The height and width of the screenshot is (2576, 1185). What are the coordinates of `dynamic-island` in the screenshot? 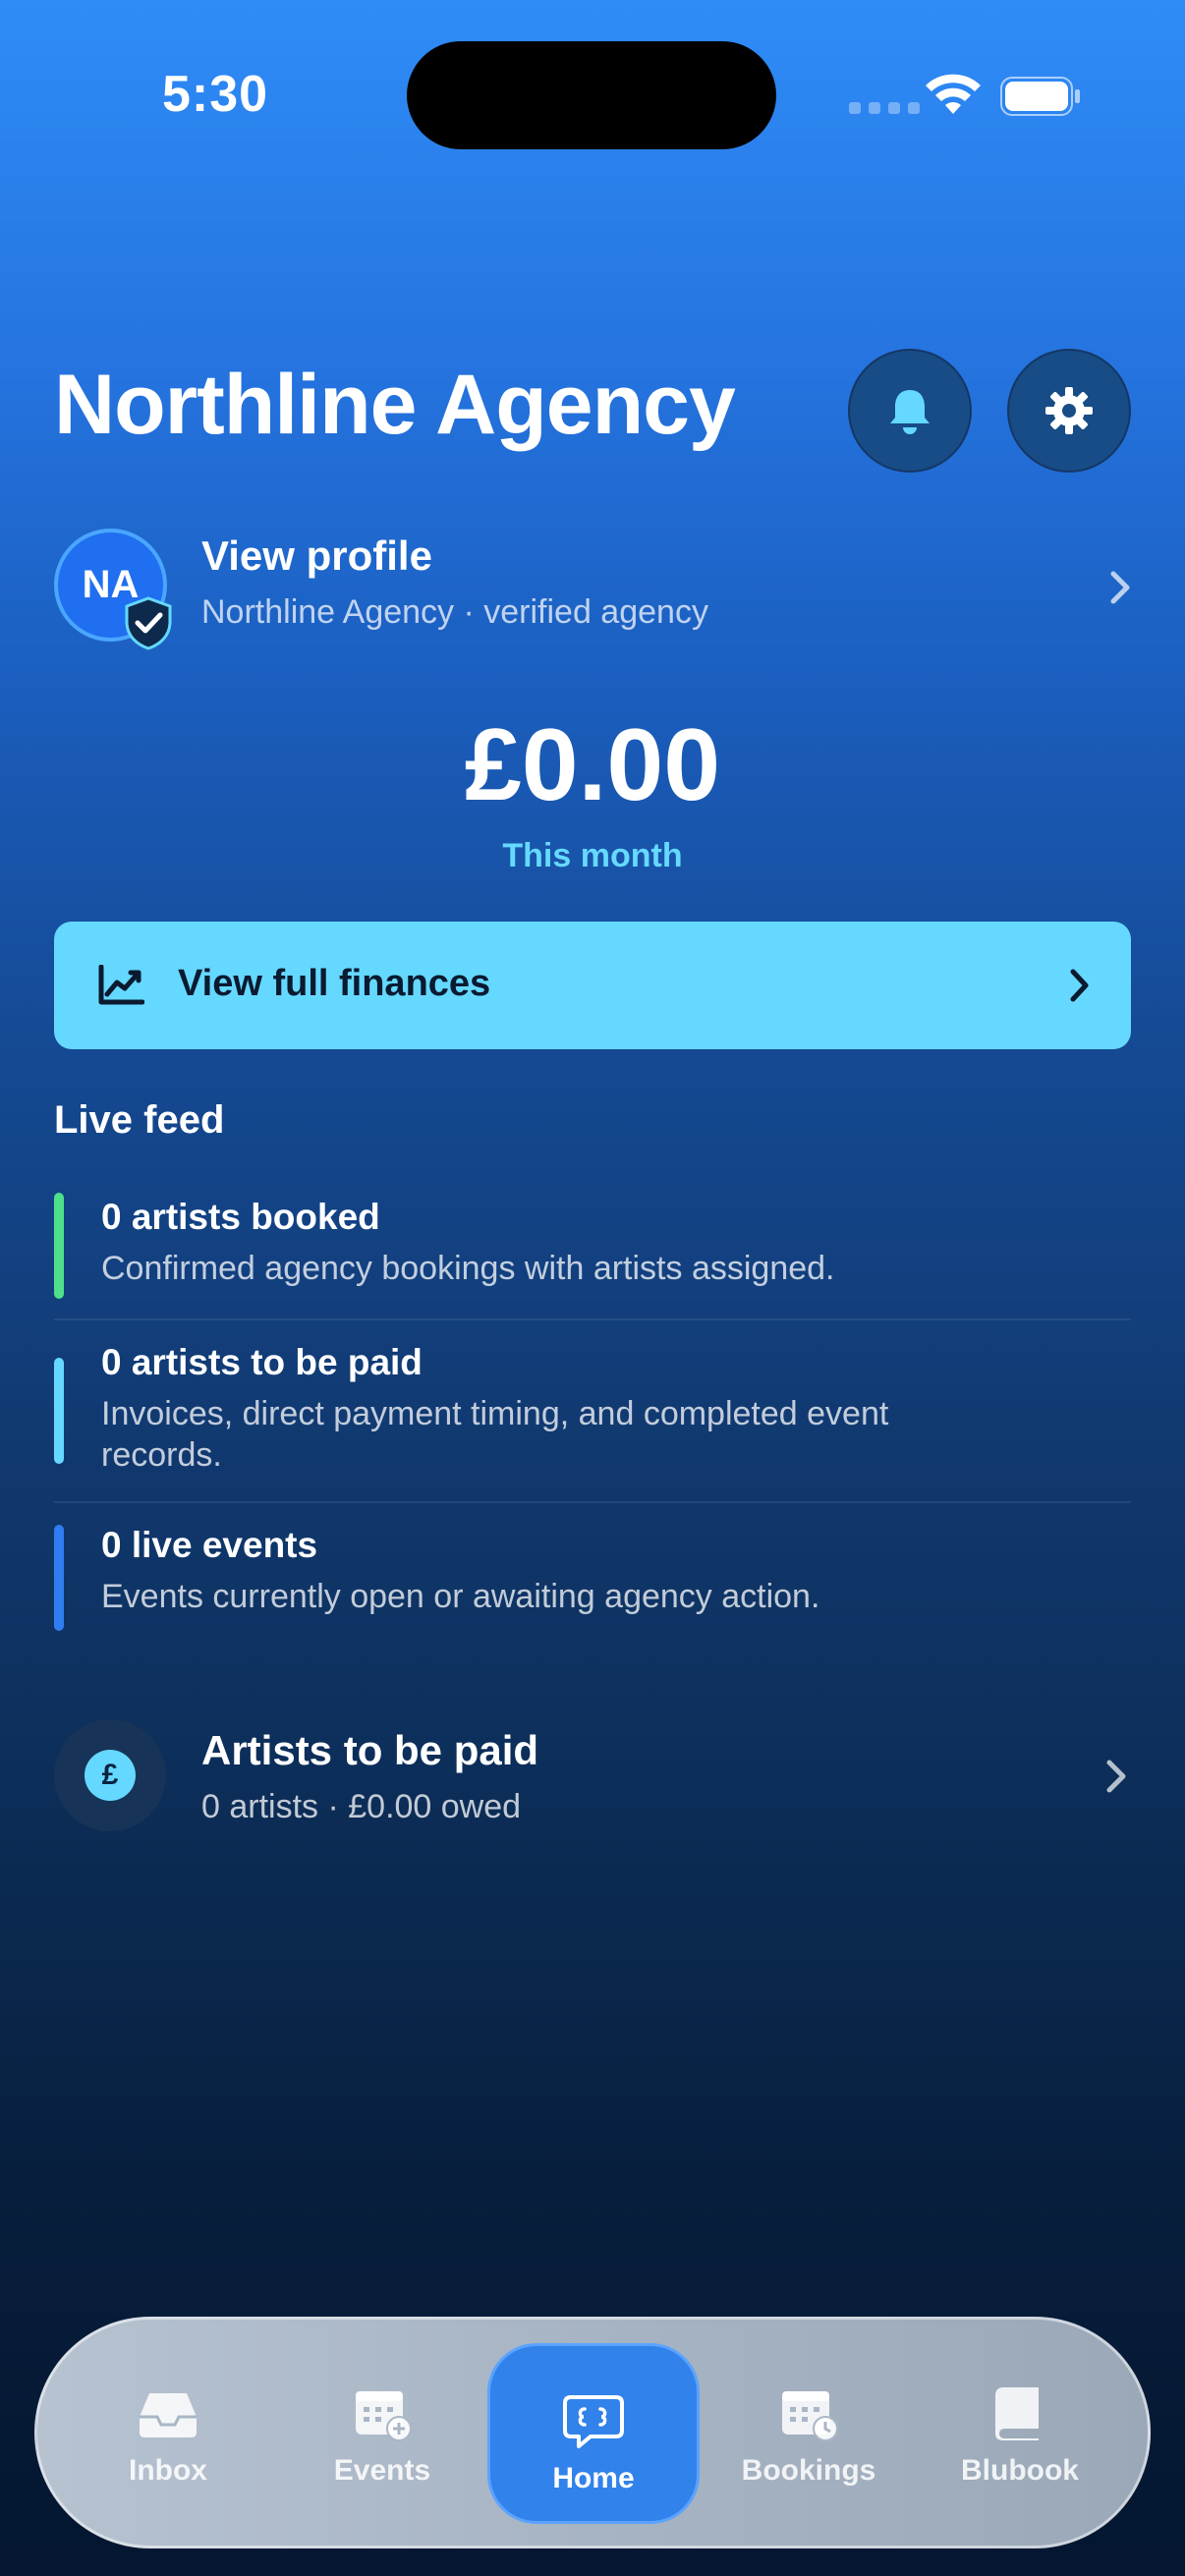 It's located at (592, 95).